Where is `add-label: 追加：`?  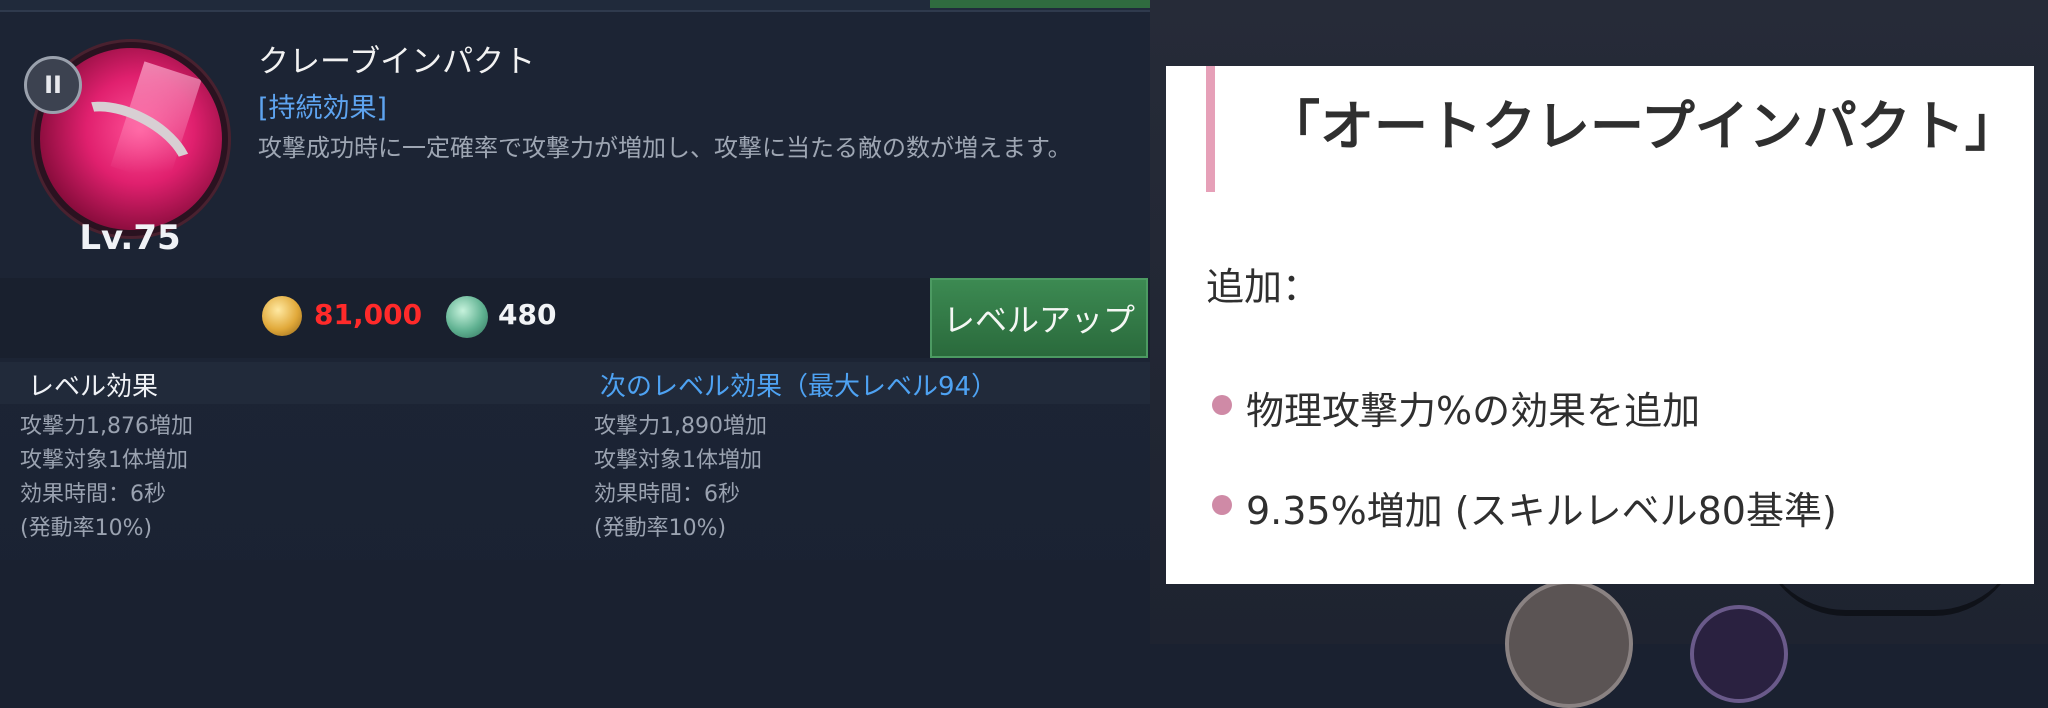
add-label: 追加： is located at coordinates (1263, 287).